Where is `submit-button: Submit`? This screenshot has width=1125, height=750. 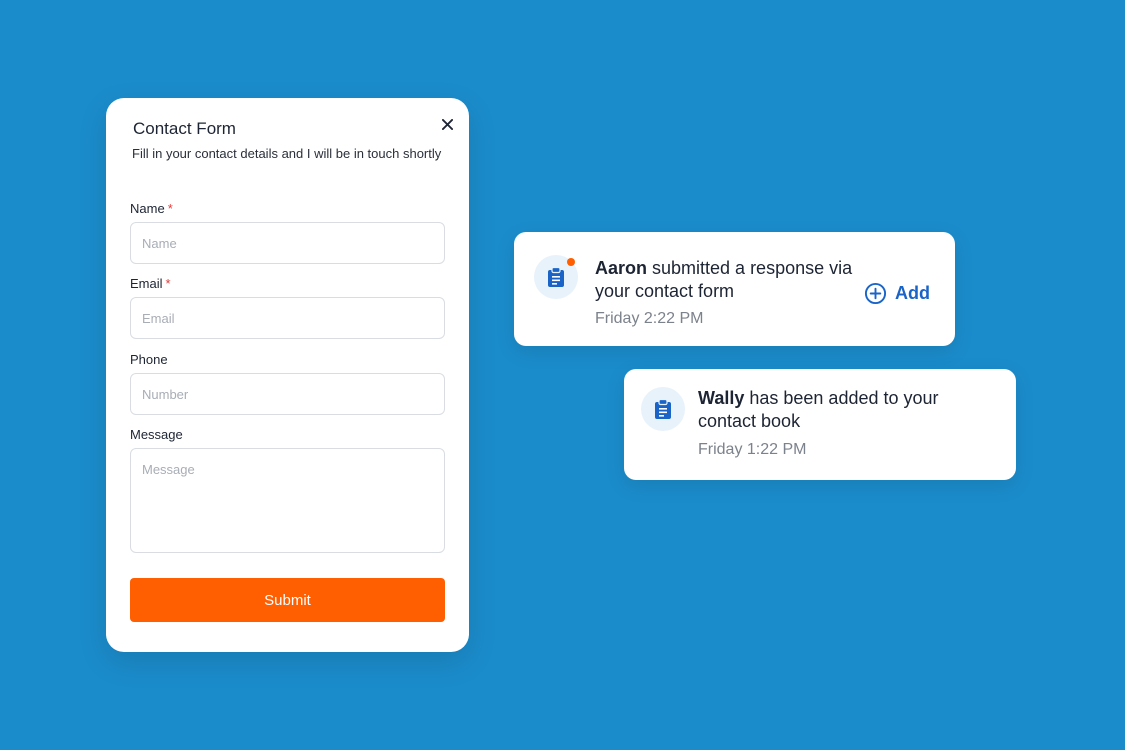 submit-button: Submit is located at coordinates (287, 600).